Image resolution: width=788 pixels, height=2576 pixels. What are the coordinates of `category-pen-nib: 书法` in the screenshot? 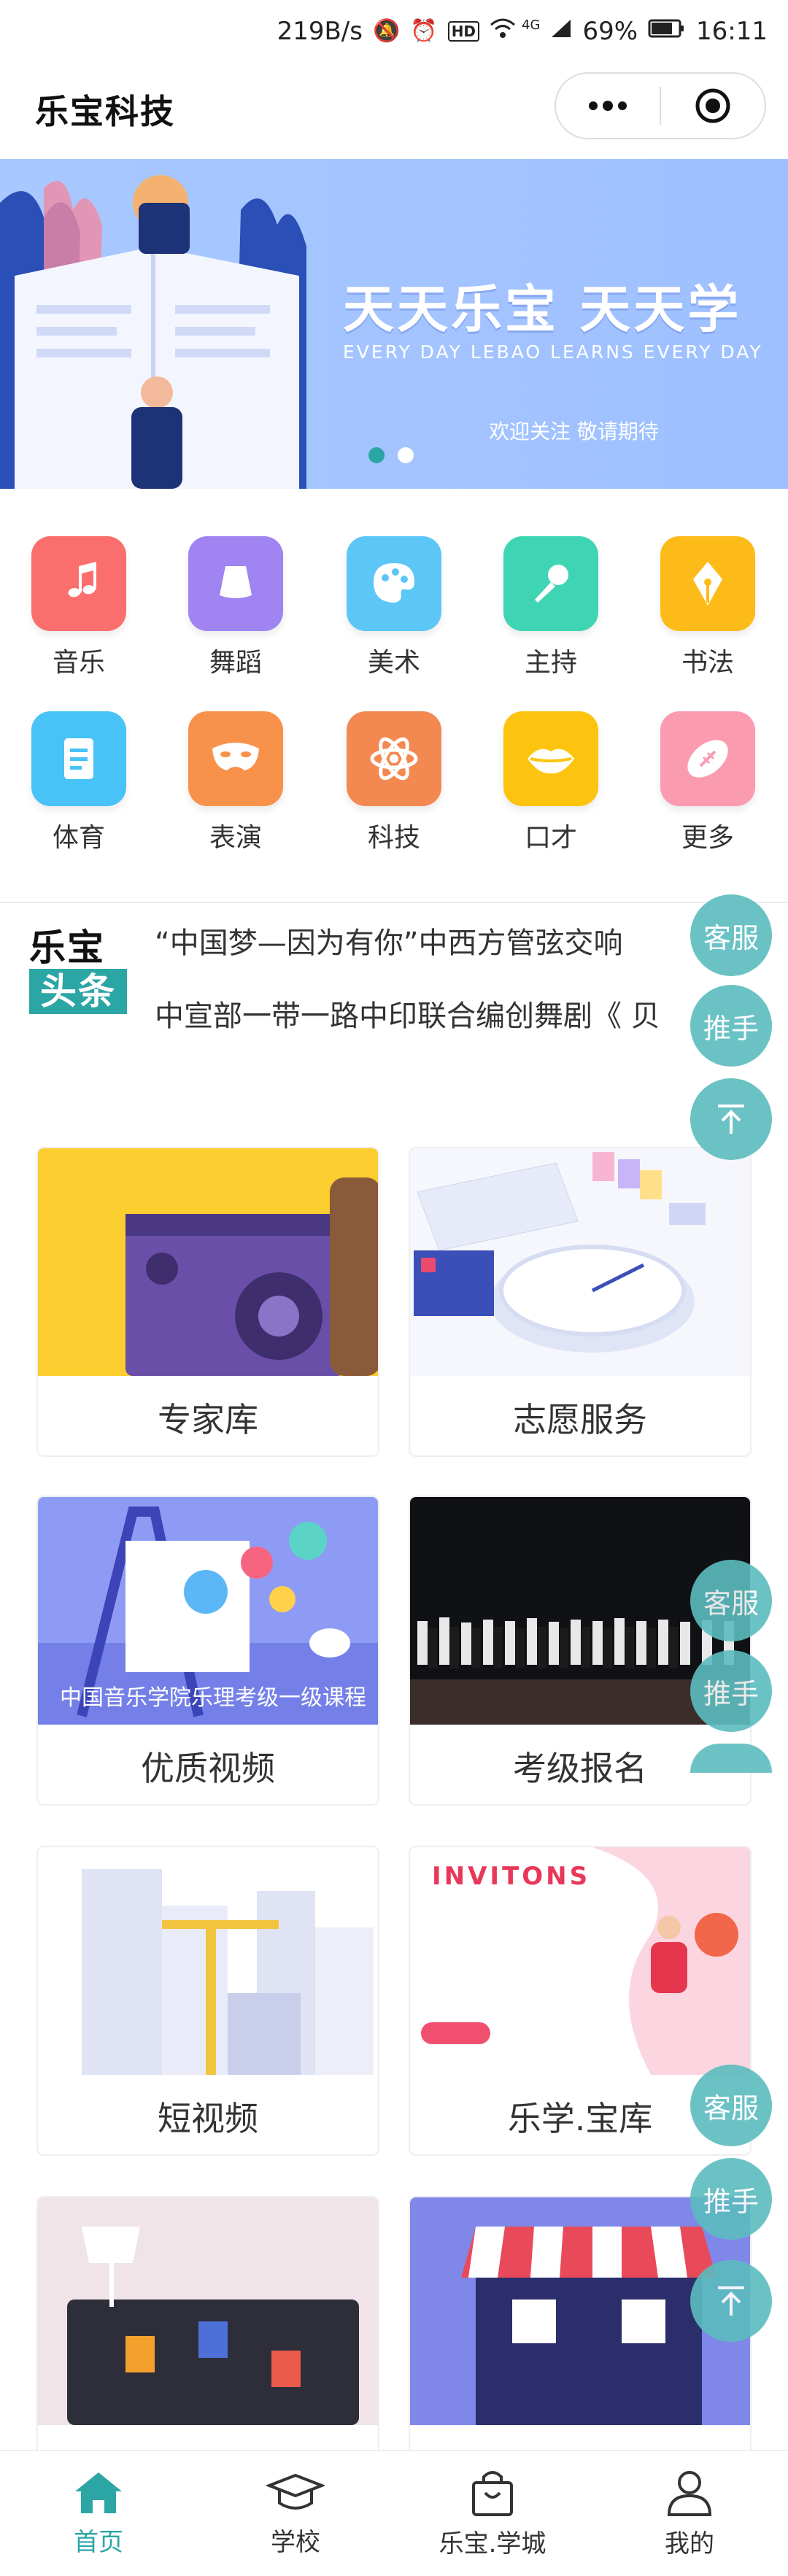 It's located at (707, 607).